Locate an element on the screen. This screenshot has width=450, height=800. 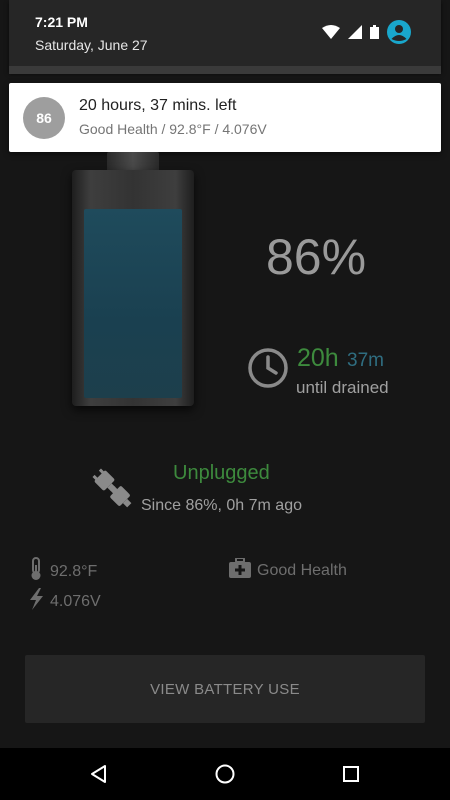
battery-percent: 86% is located at coordinates (316, 257).